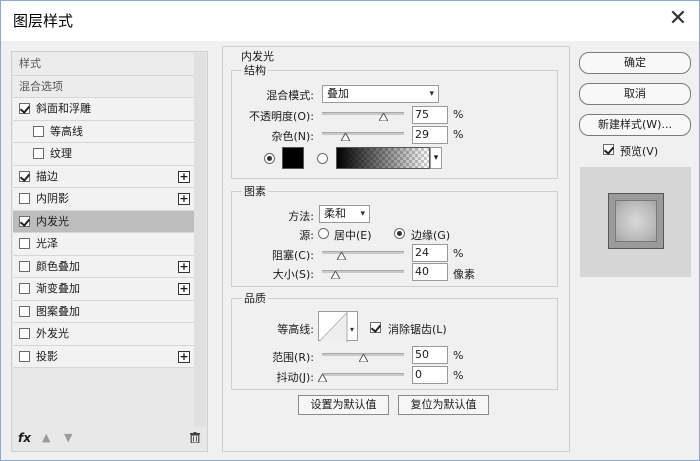 The width and height of the screenshot is (700, 461). I want to click on arrow-down-icon: ▼, so click(68, 437).